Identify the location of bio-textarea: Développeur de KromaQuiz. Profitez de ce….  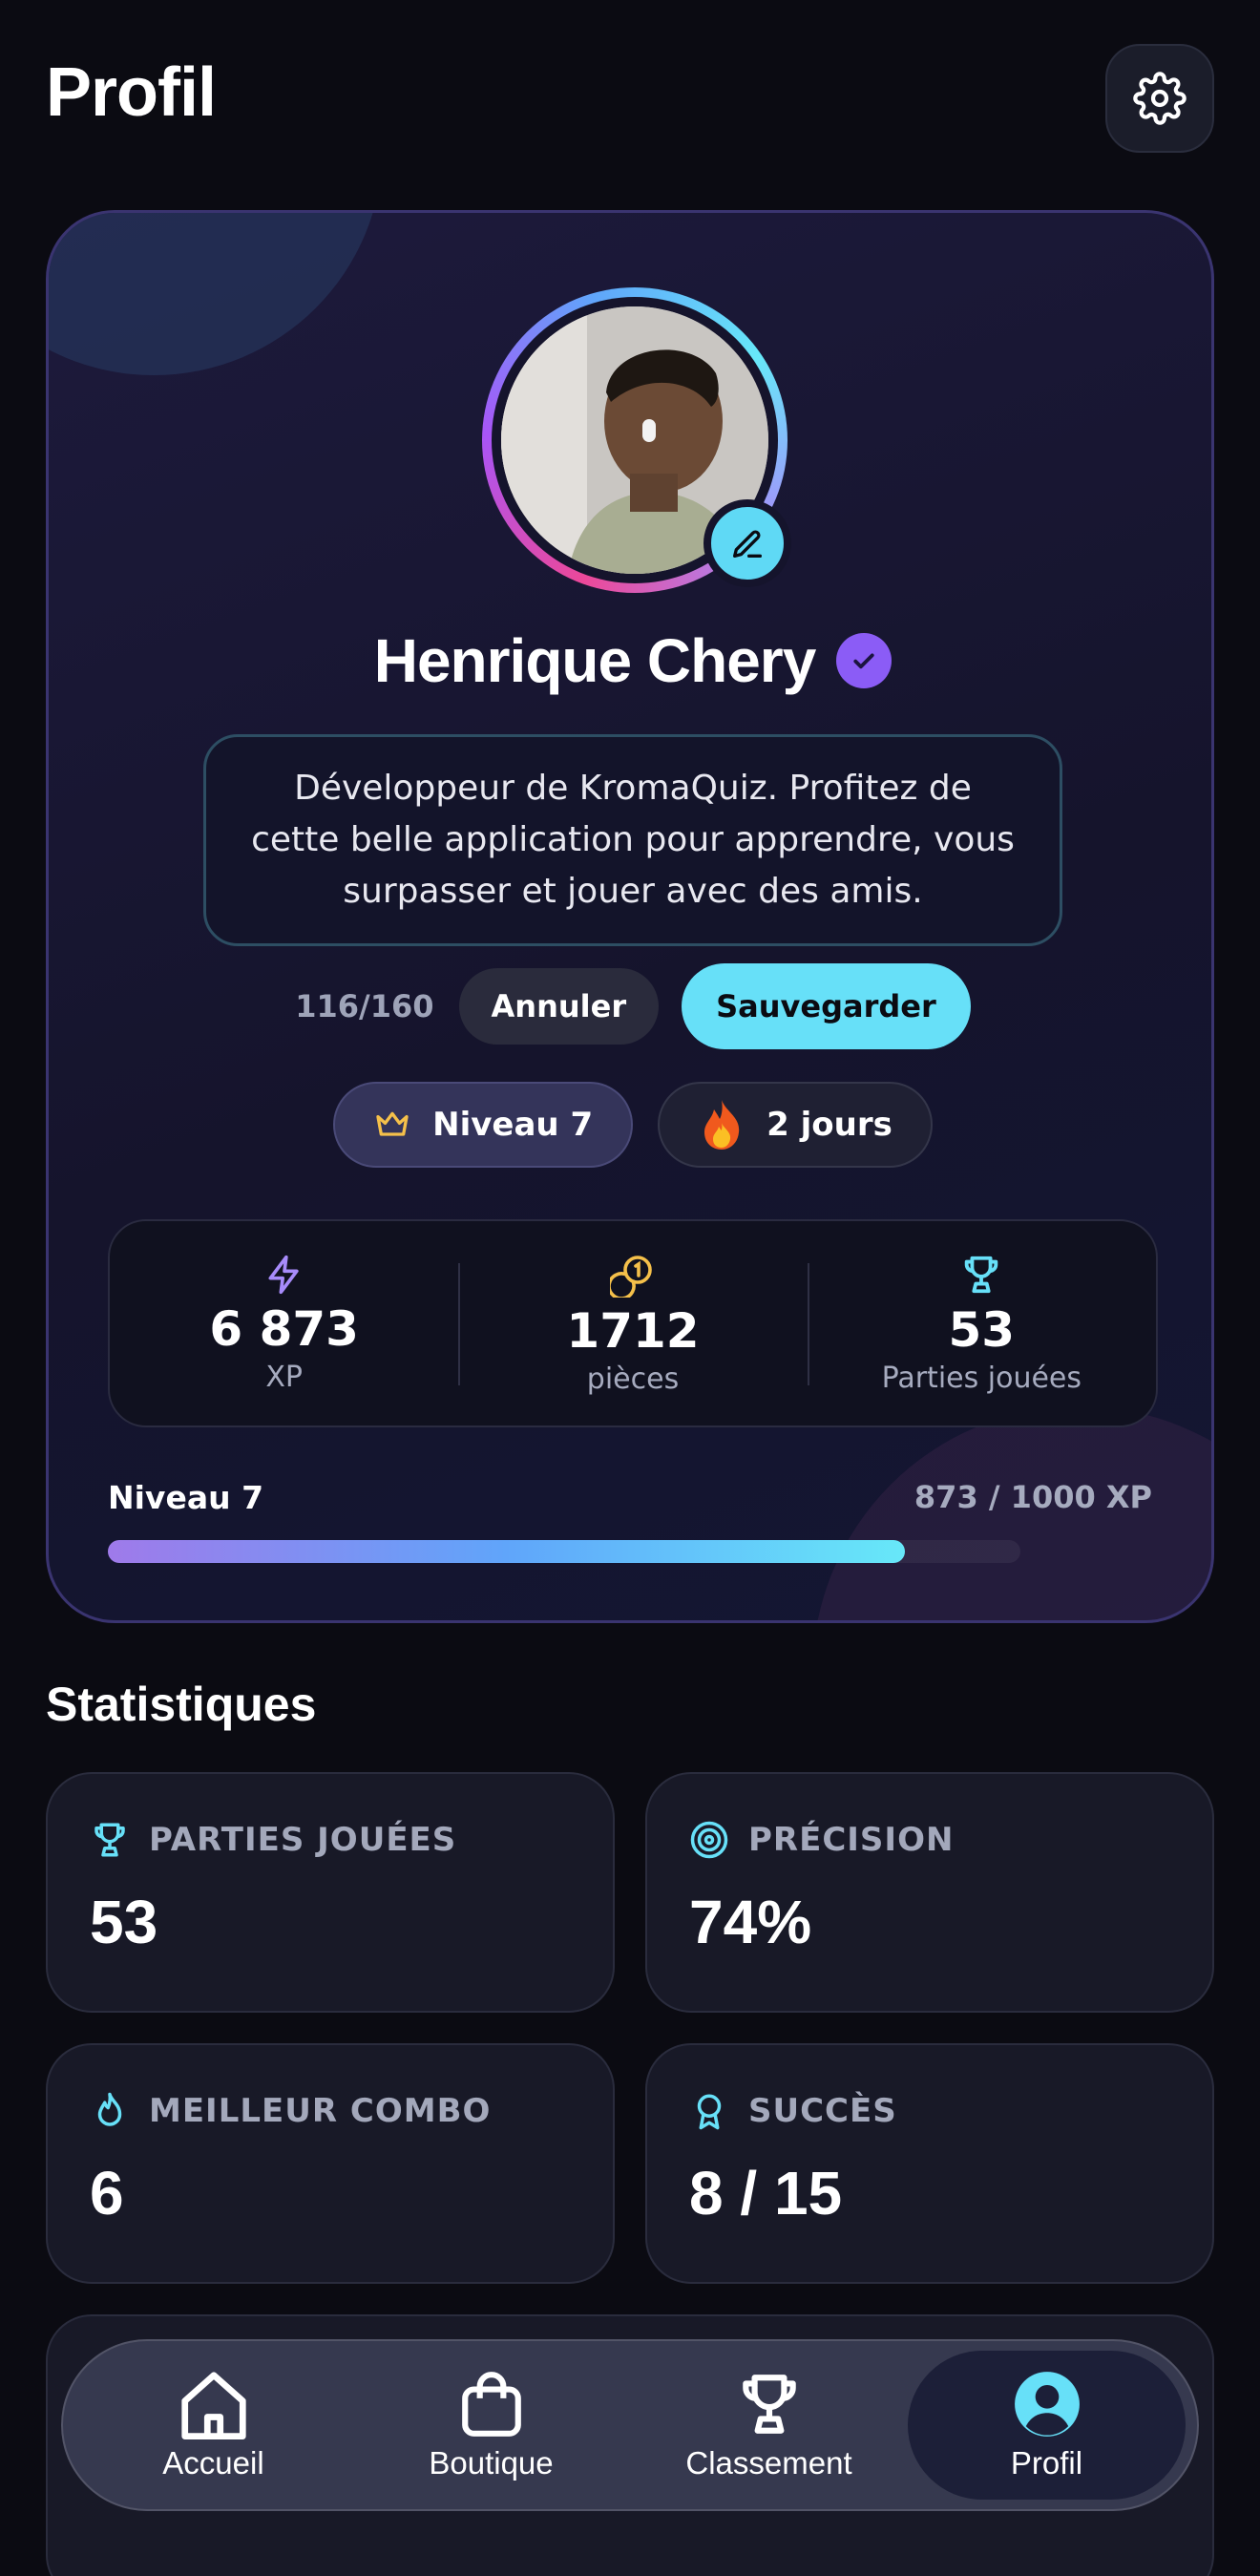
(633, 840).